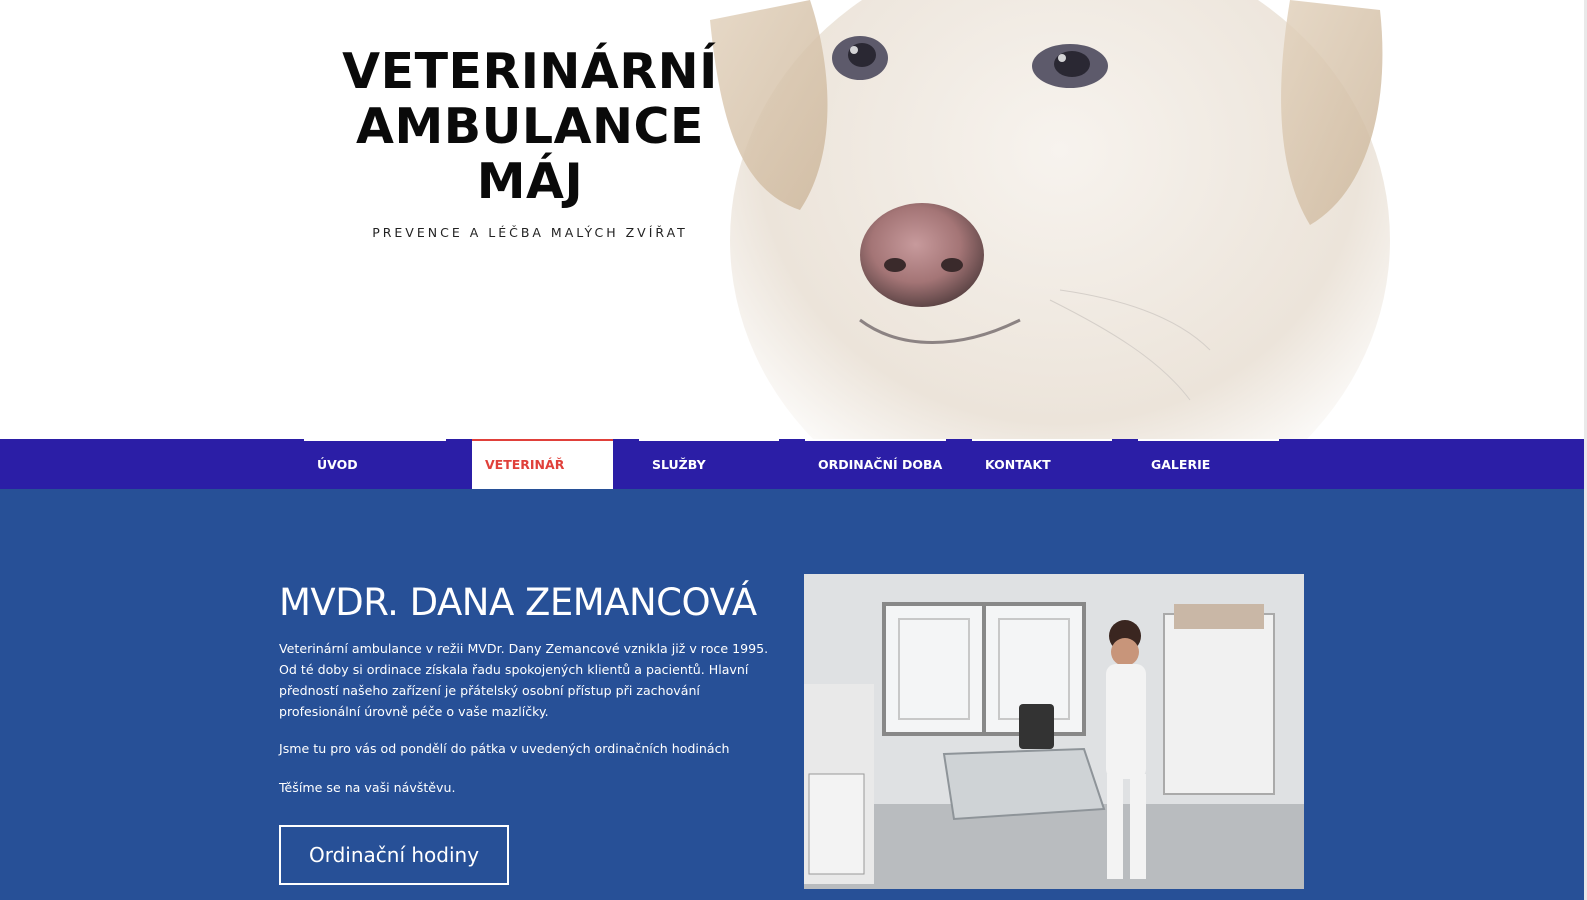  I want to click on nav-item-veterinar: VETERINÁŘ, so click(542, 464).